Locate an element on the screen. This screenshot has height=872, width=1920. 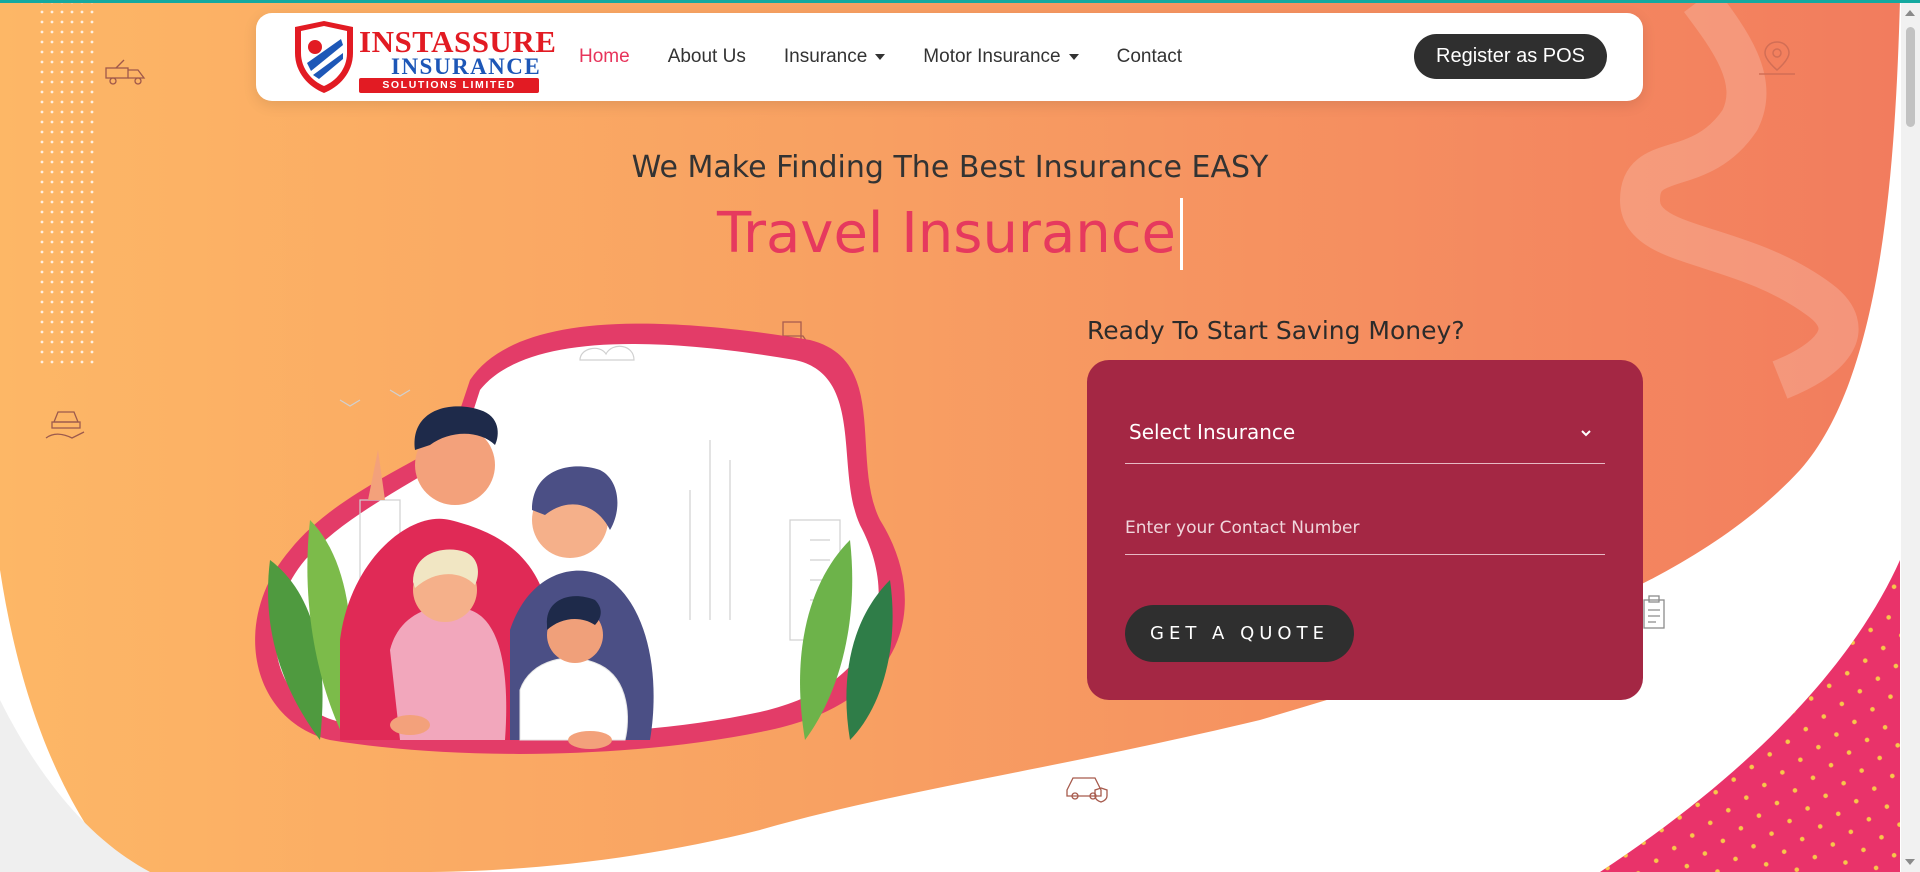
brand-logo: INSTASSURE INSURANCE SOLUTIONS LIMITED is located at coordinates (423, 57).